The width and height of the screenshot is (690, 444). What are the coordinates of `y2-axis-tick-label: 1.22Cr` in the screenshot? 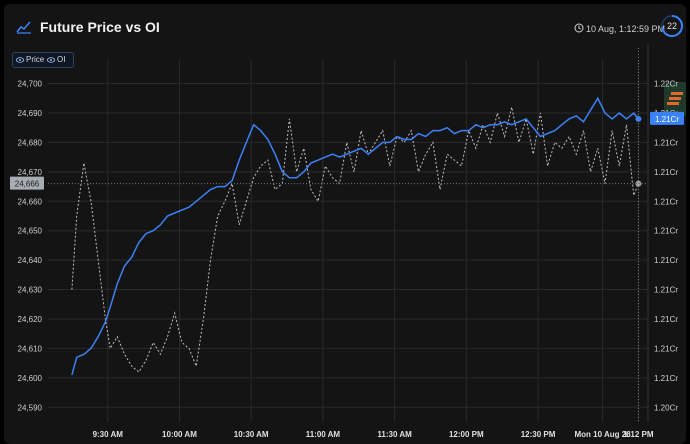 It's located at (666, 84).